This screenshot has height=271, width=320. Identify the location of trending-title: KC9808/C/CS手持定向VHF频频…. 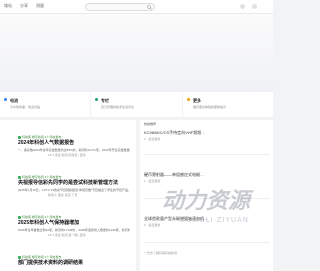
(207, 133).